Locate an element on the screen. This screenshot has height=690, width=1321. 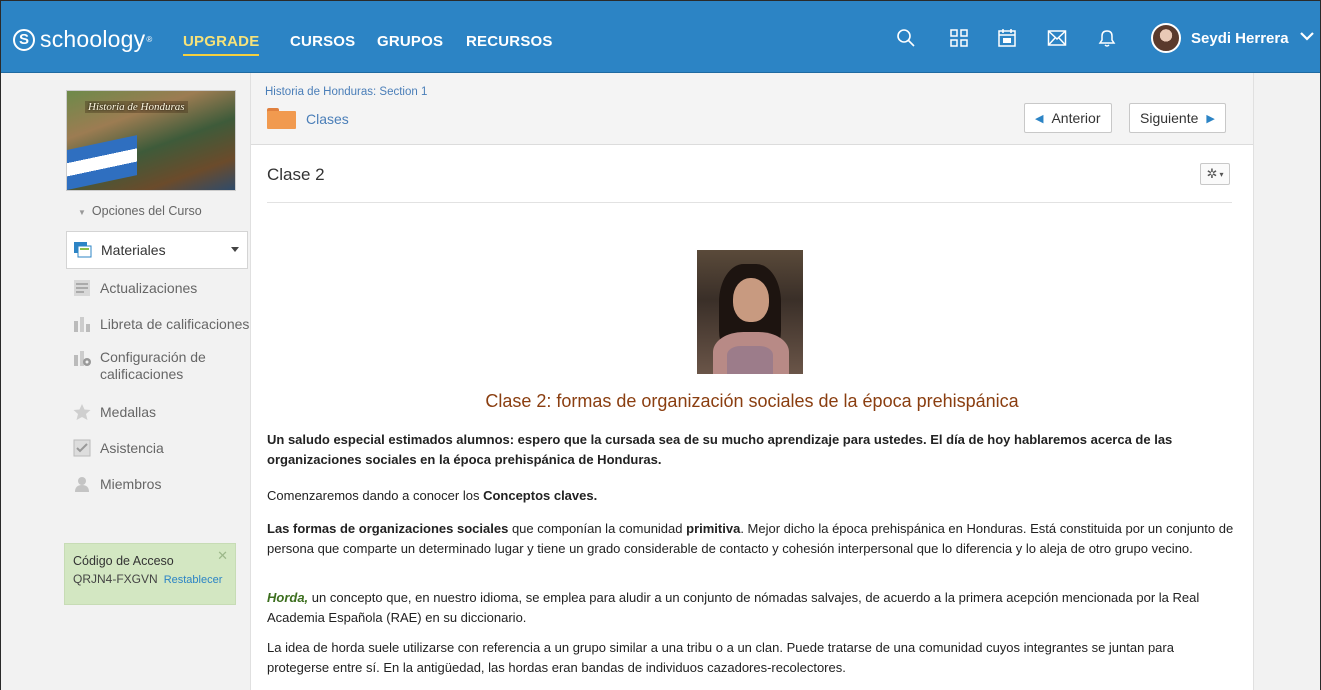
search-icon is located at coordinates (906, 38).